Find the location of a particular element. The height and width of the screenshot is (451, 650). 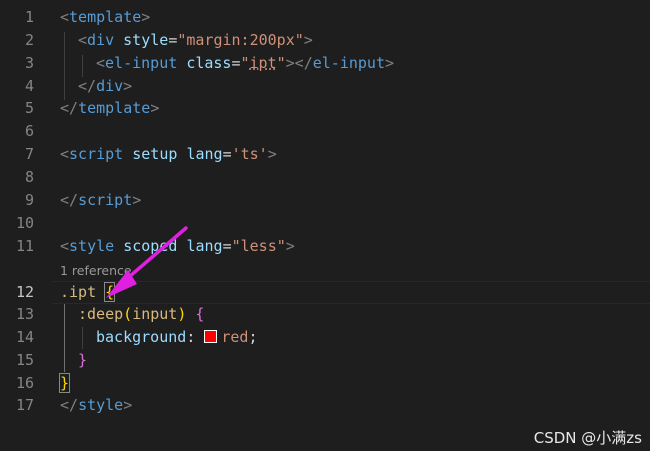

code-line: </style> is located at coordinates (325, 405).